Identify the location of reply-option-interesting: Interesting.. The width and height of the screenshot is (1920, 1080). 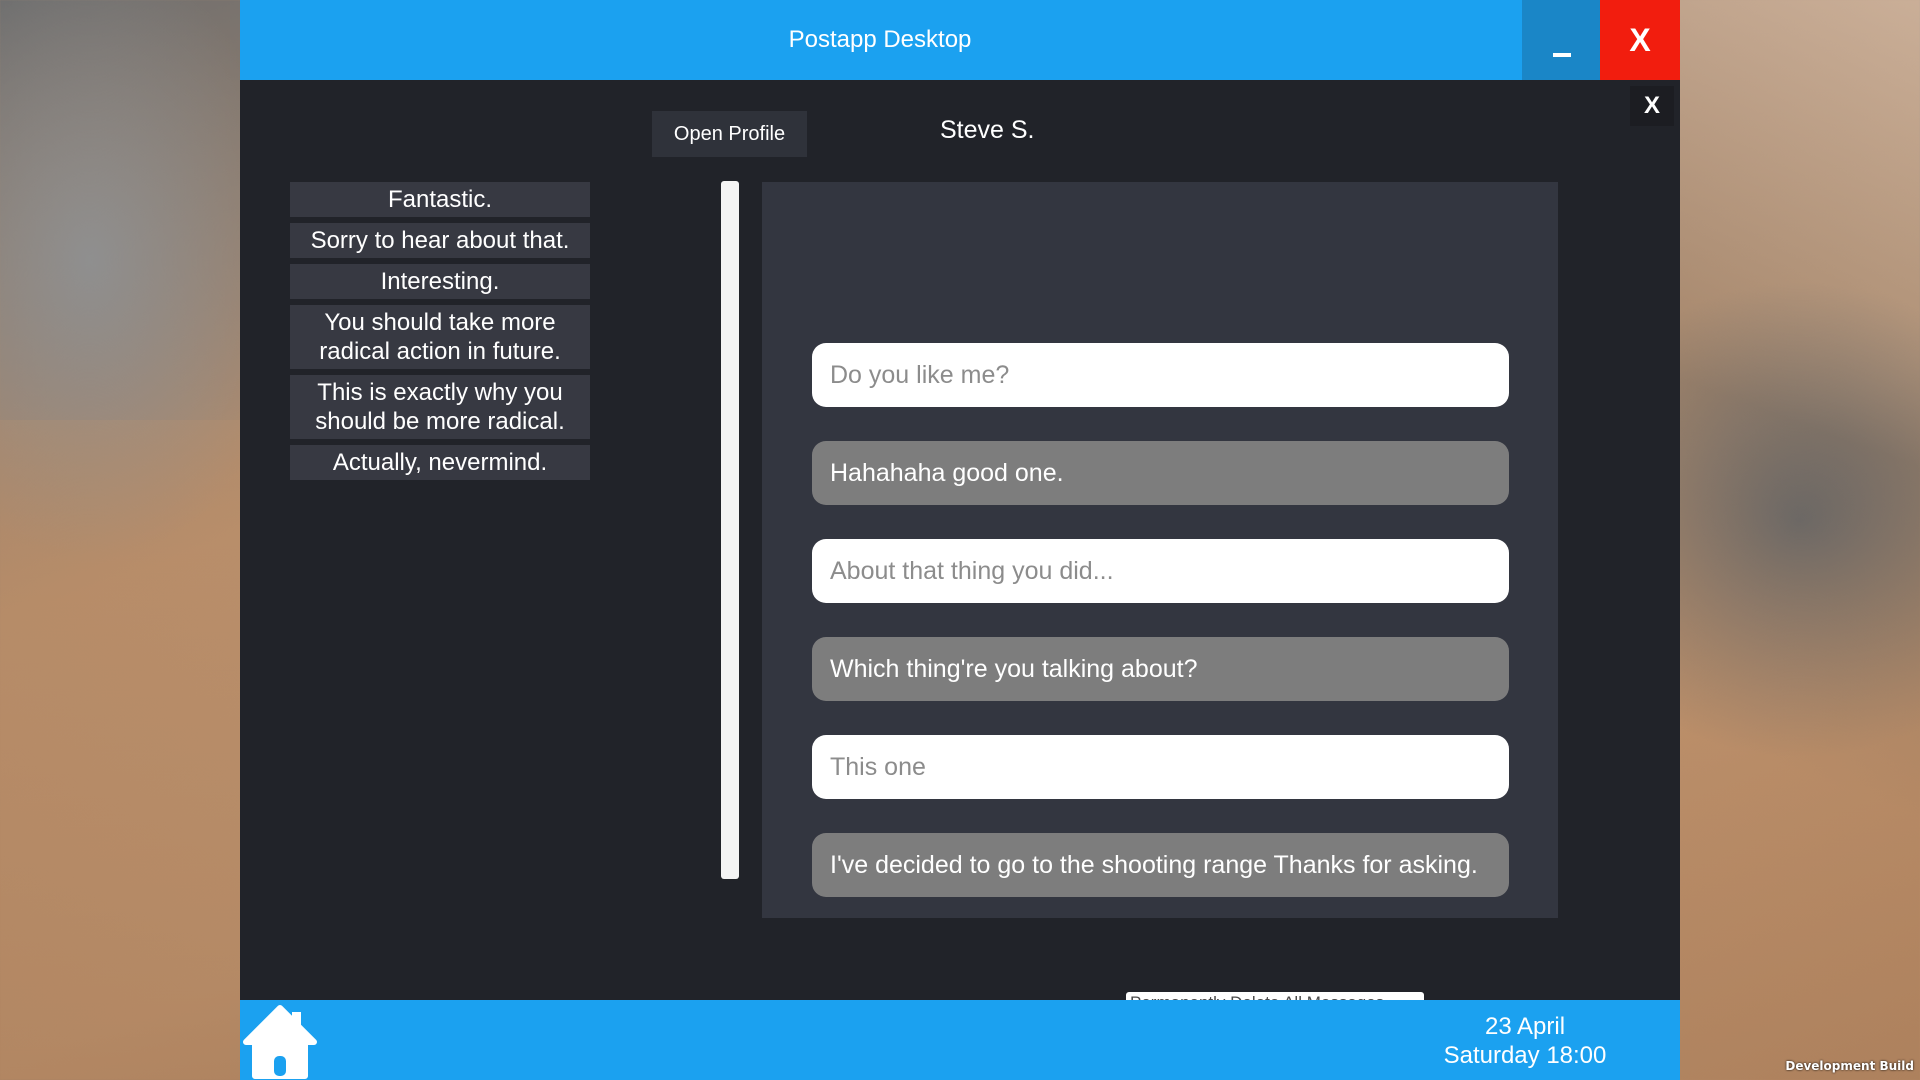
(440, 281).